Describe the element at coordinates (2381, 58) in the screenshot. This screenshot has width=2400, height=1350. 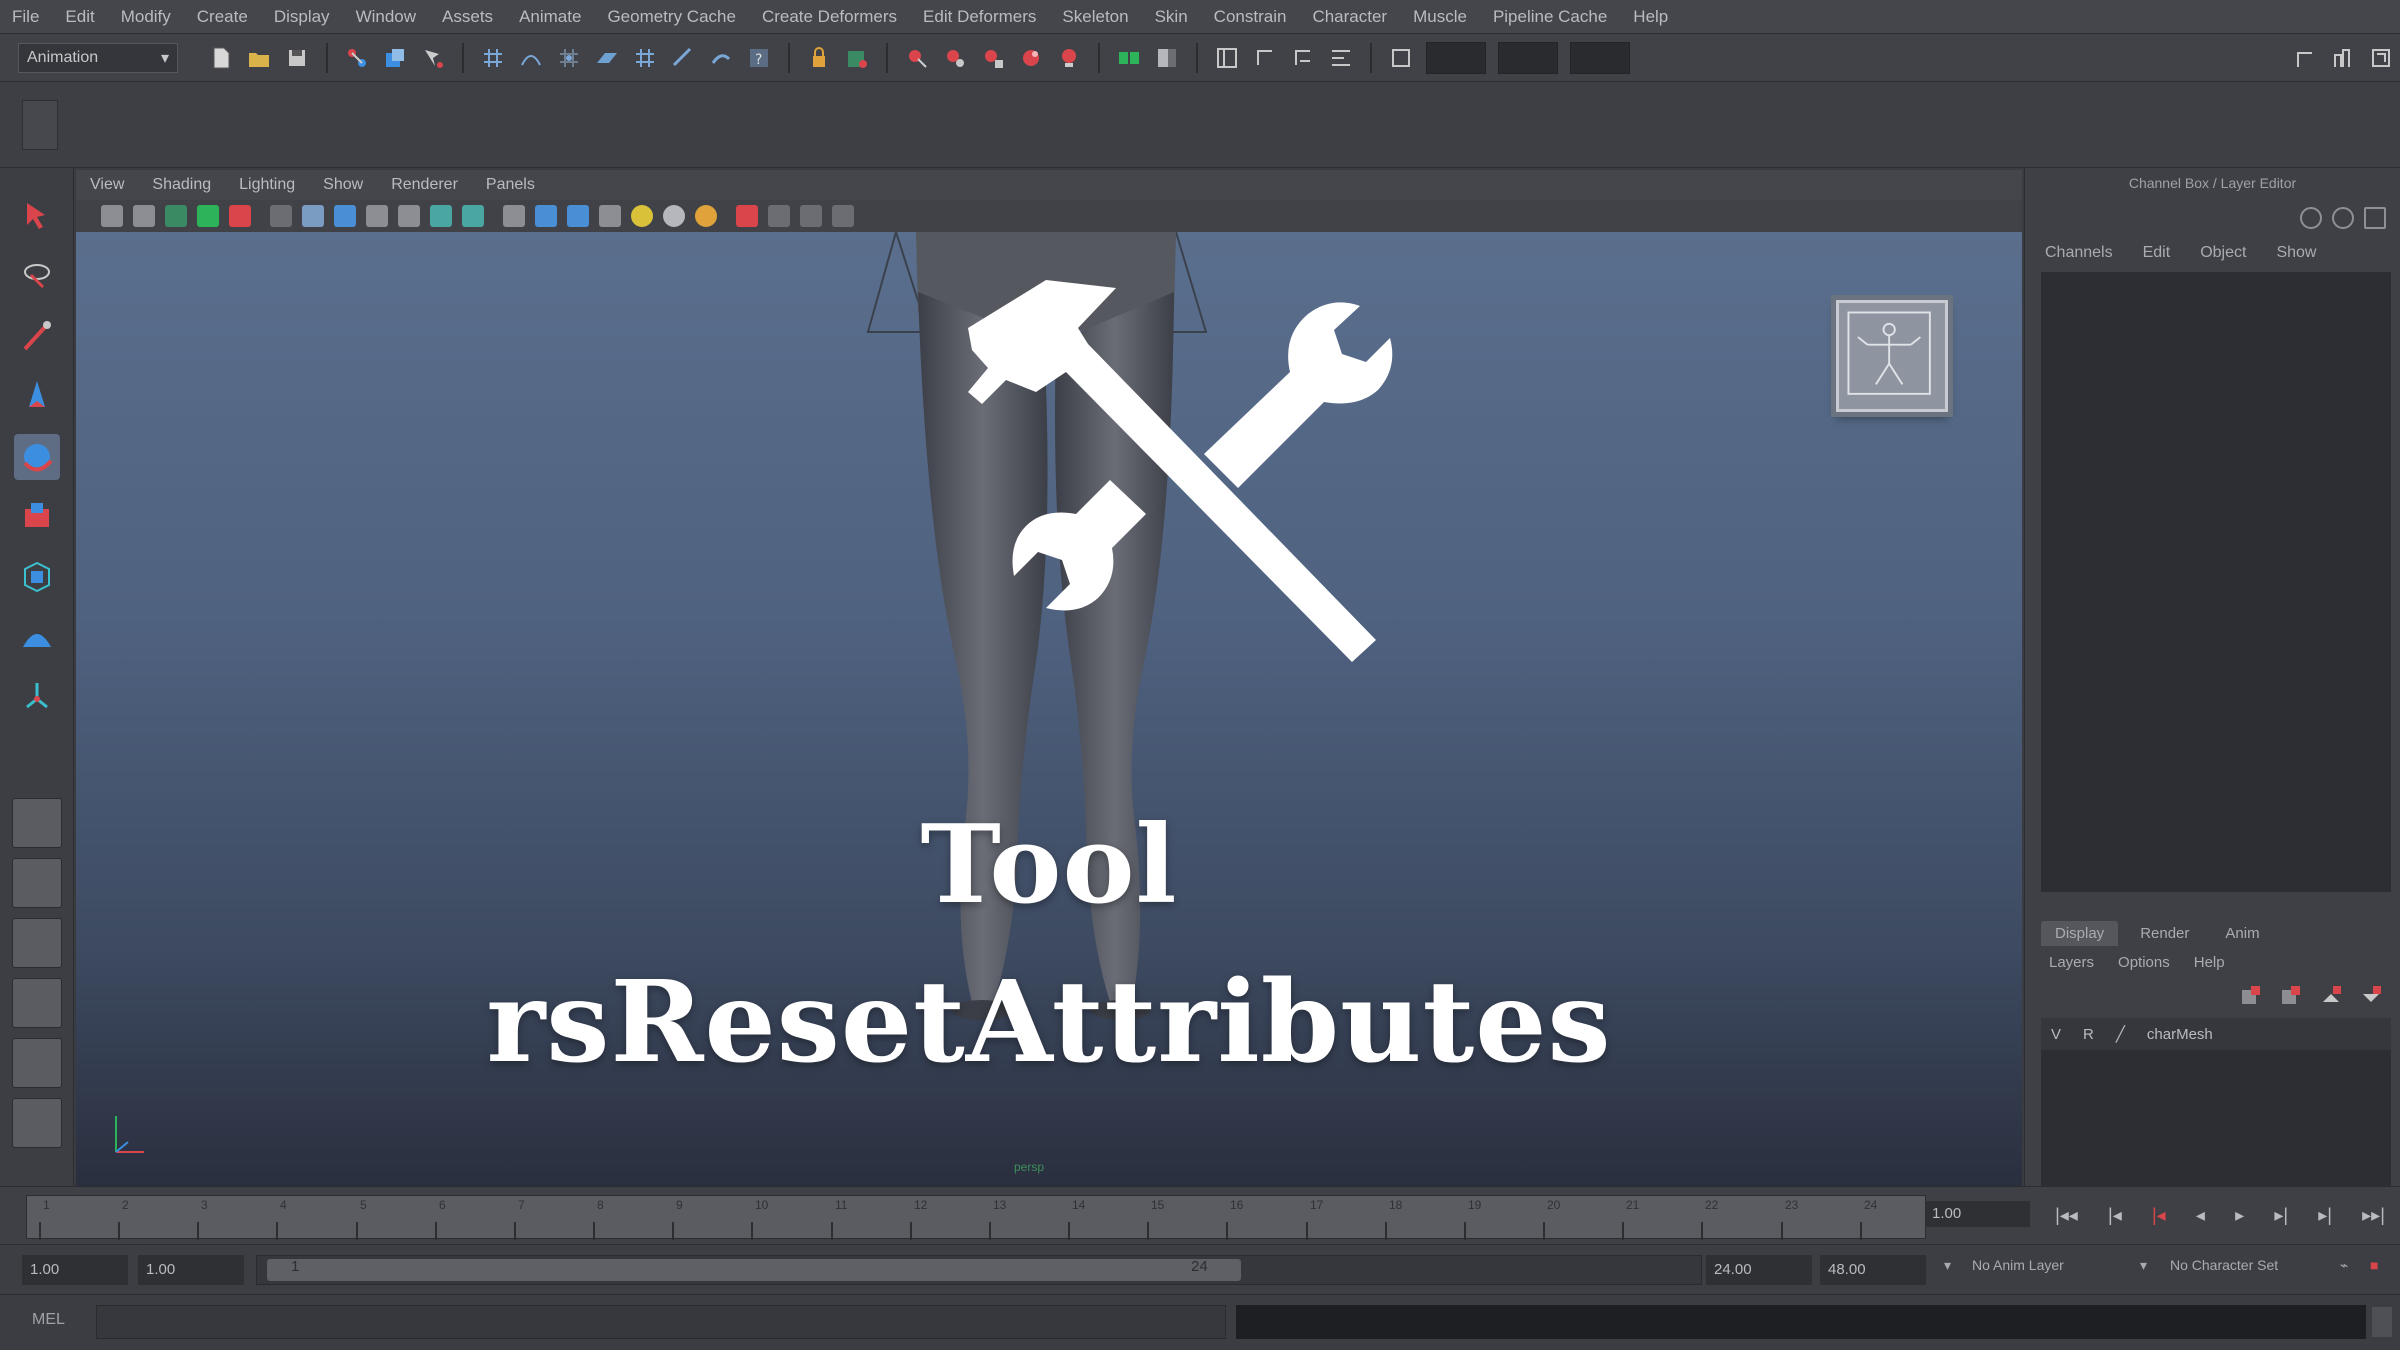
I see `show-tool-settings-button` at that location.